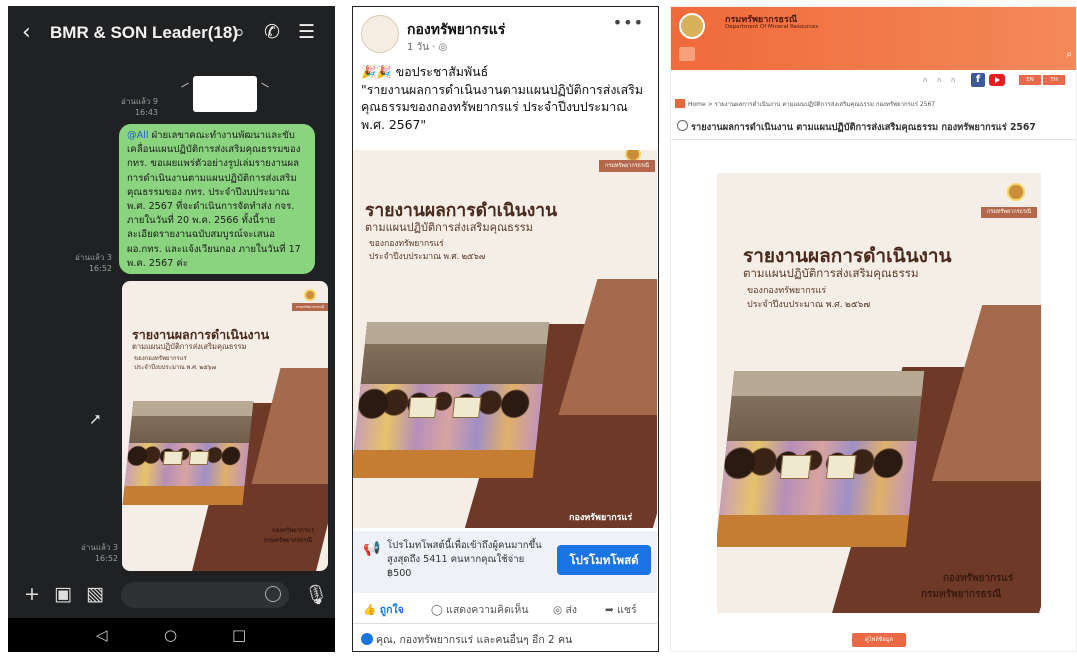 The width and height of the screenshot is (1077, 657). Describe the element at coordinates (205, 595) in the screenshot. I see `message-input` at that location.